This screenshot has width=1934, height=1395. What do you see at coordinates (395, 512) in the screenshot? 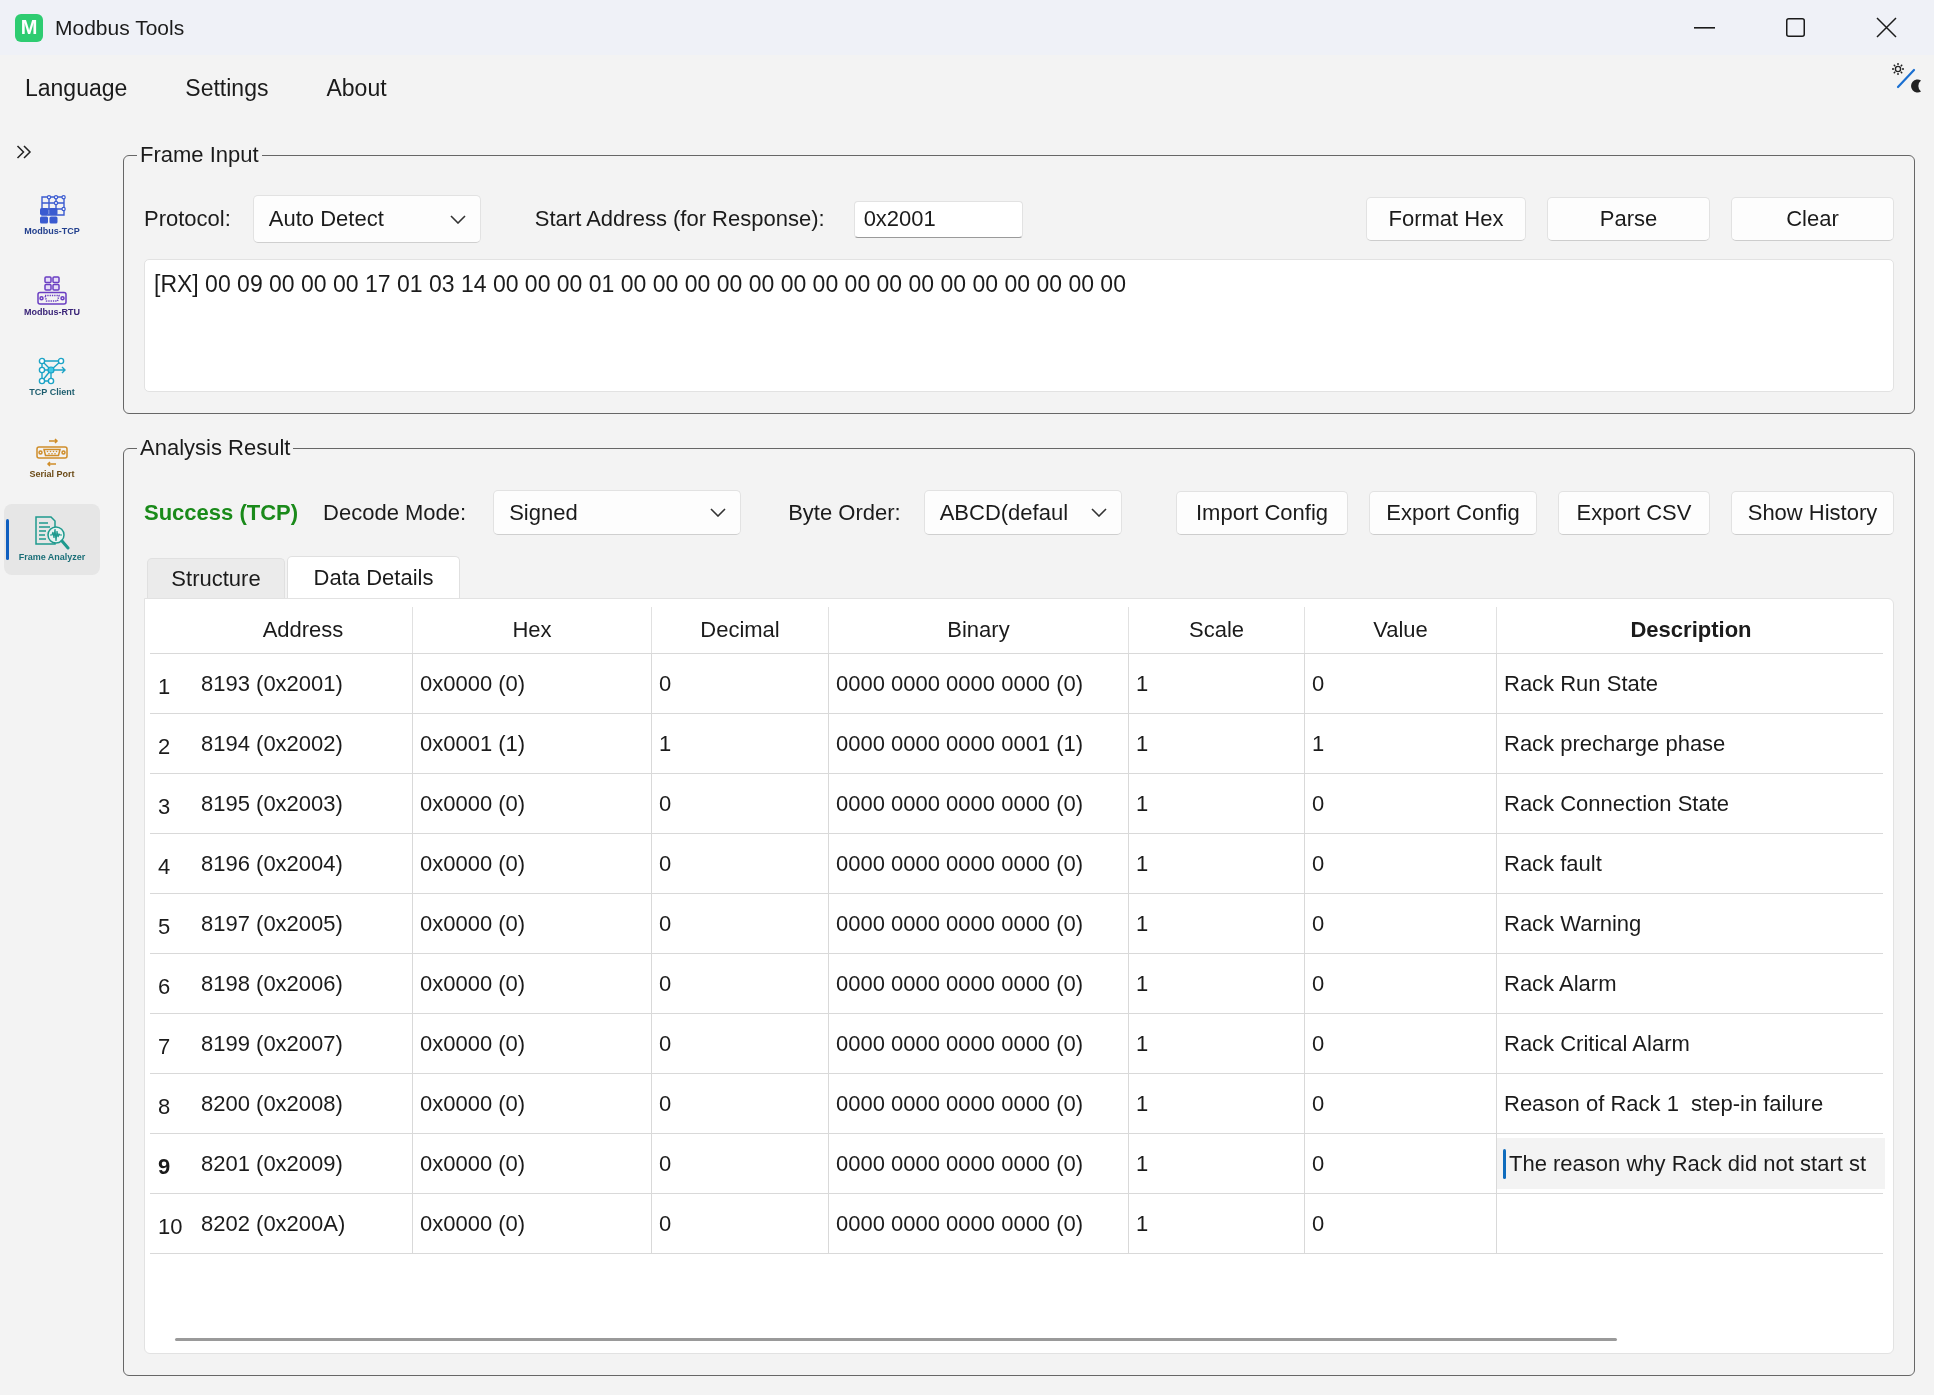
I see `decode-mode-label: Decode Mode:` at bounding box center [395, 512].